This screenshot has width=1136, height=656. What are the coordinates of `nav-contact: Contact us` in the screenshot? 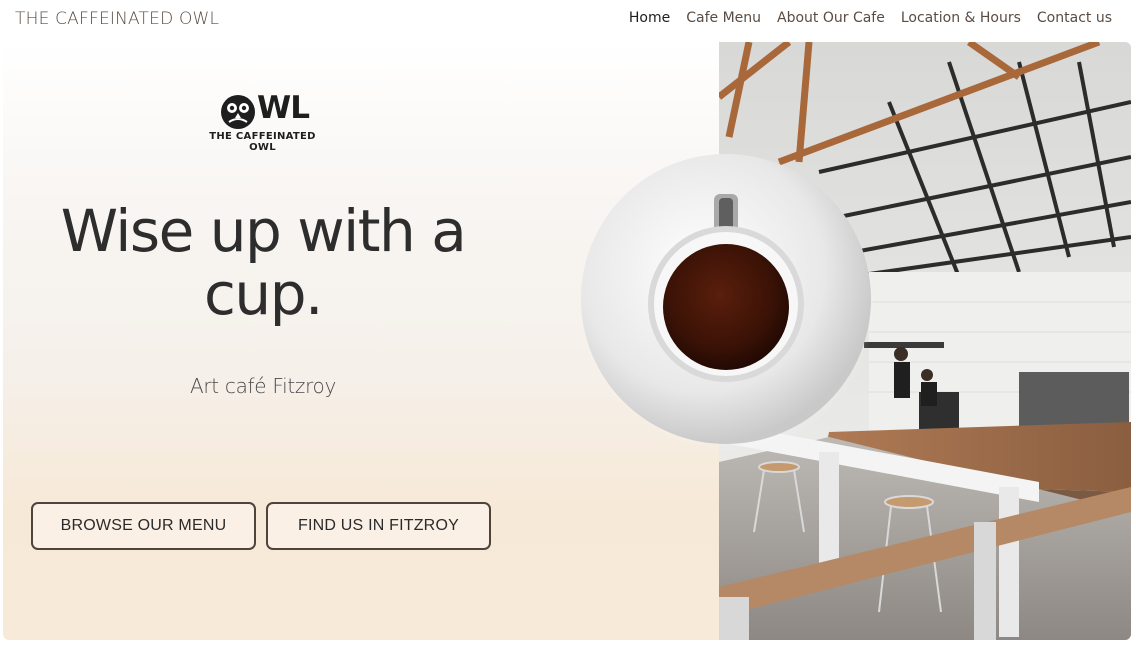 It's located at (1074, 18).